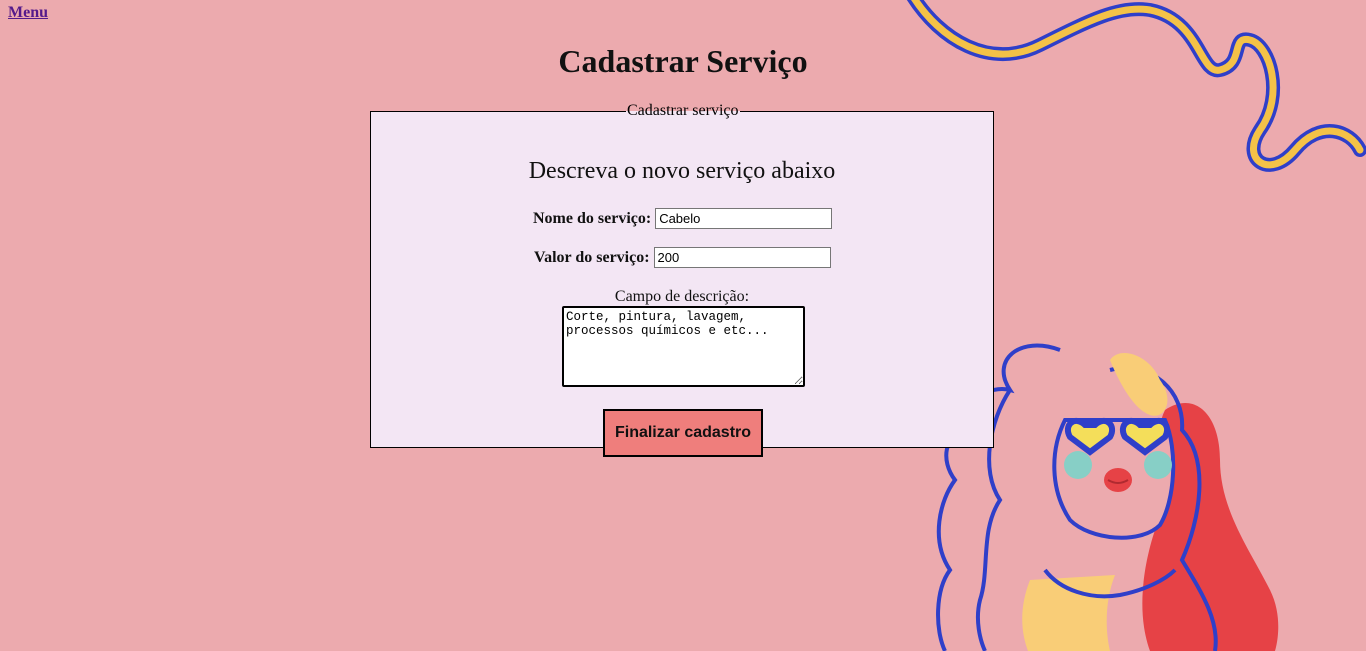  What do you see at coordinates (683, 110) in the screenshot?
I see `form-legend: Cadastrar serviço` at bounding box center [683, 110].